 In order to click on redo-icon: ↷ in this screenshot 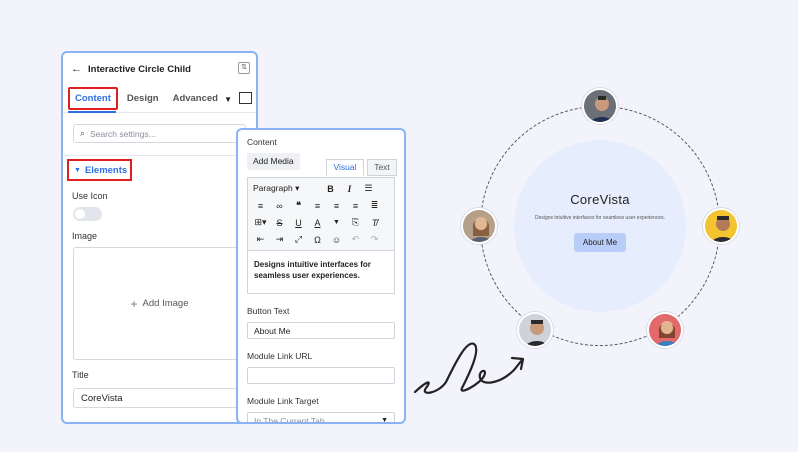, I will do `click(374, 239)`.